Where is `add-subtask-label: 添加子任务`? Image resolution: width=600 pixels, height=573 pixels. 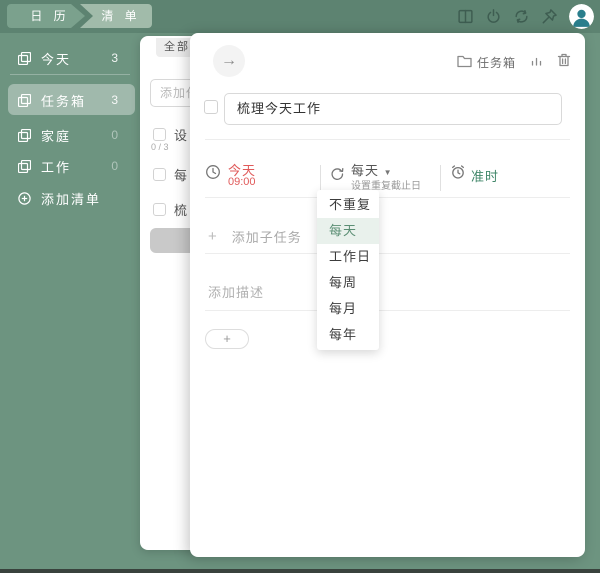 add-subtask-label: 添加子任务 is located at coordinates (266, 237).